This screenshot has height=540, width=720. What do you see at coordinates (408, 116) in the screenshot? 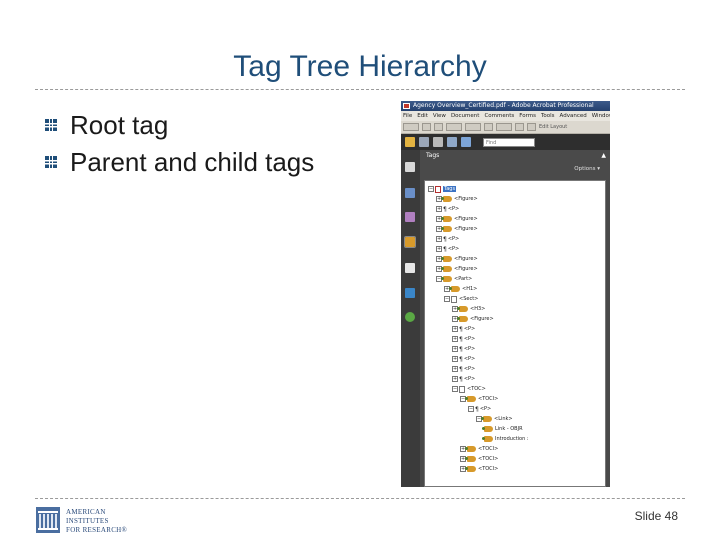
I see `menu-item: File` at bounding box center [408, 116].